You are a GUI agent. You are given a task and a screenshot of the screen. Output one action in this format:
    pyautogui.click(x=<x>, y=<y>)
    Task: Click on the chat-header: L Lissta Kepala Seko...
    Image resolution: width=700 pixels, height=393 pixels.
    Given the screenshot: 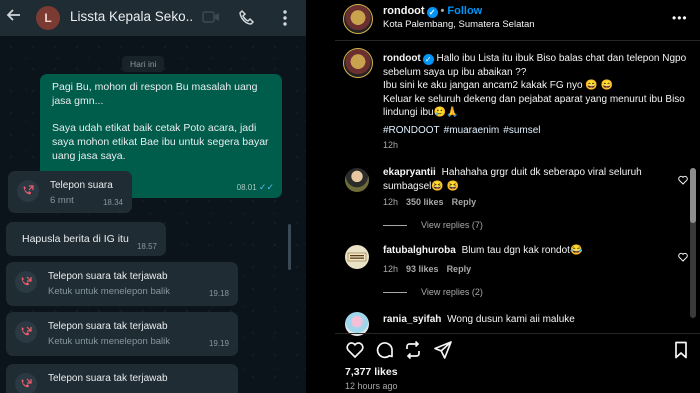 What is the action you would take?
    pyautogui.click(x=153, y=18)
    